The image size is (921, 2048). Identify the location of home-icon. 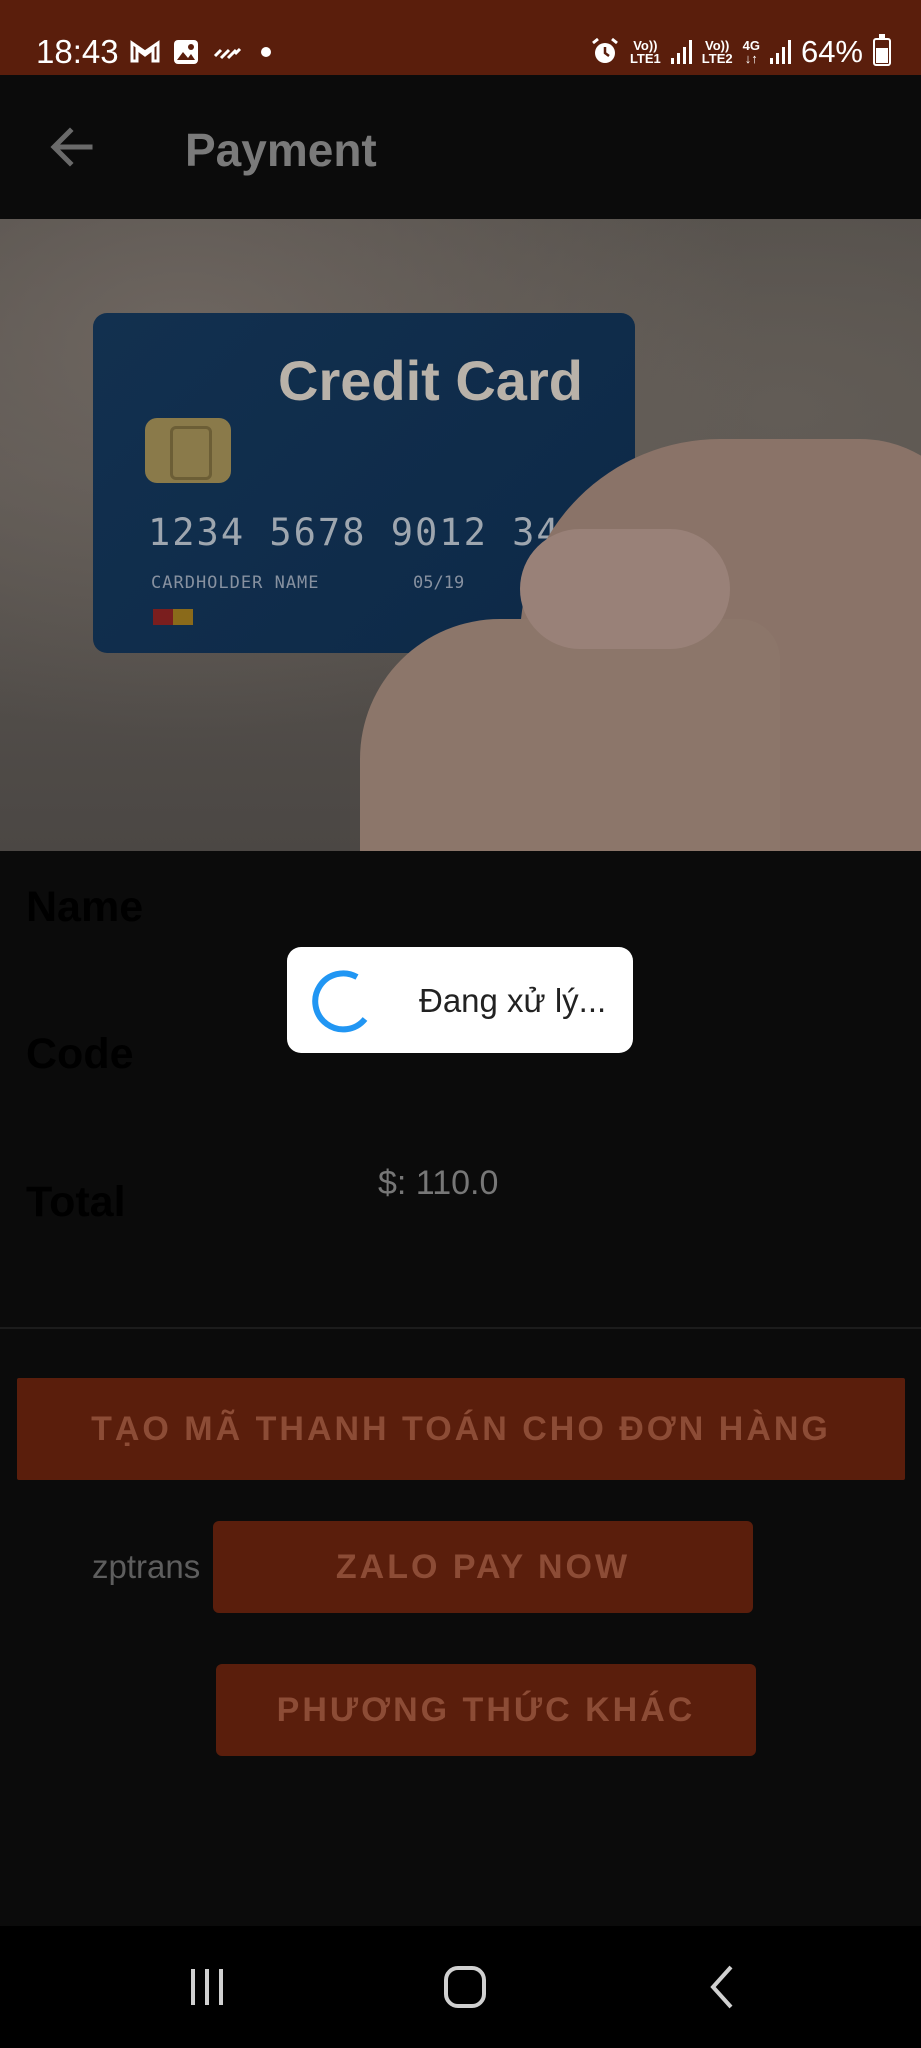
(465, 1987).